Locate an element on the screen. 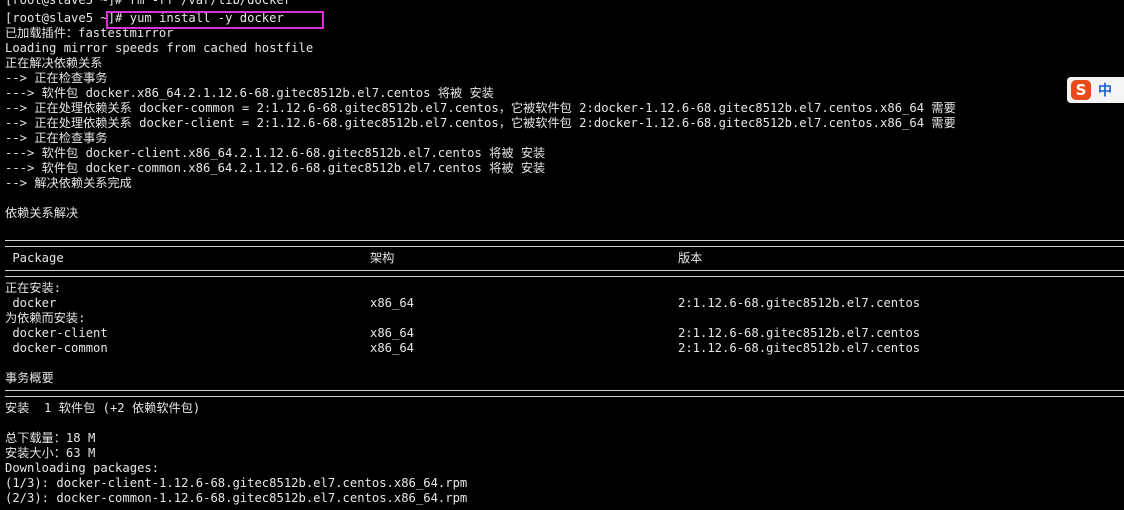  terminal-line: --> 解决依赖关系完成 is located at coordinates (68, 183).